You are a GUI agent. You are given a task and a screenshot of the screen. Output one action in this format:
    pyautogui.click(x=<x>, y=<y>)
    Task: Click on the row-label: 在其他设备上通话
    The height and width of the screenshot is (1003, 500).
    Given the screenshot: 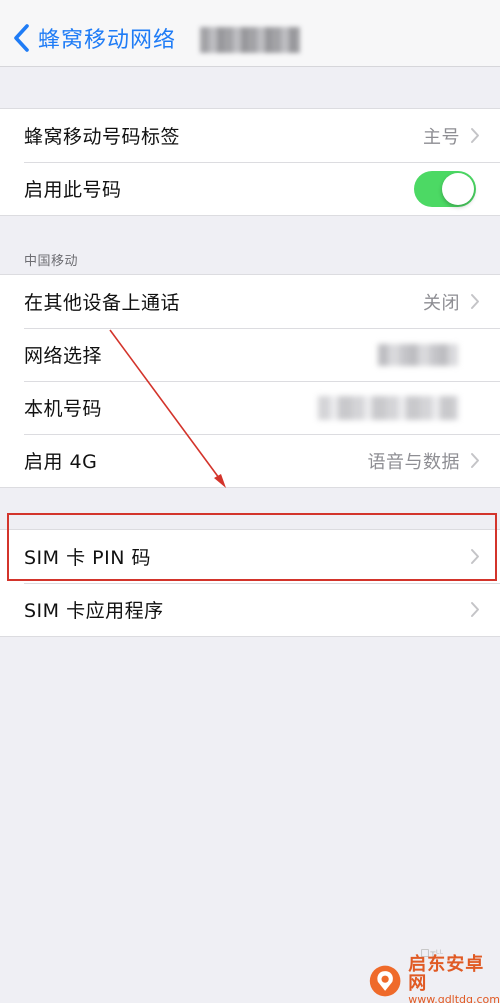 What is the action you would take?
    pyautogui.click(x=102, y=303)
    